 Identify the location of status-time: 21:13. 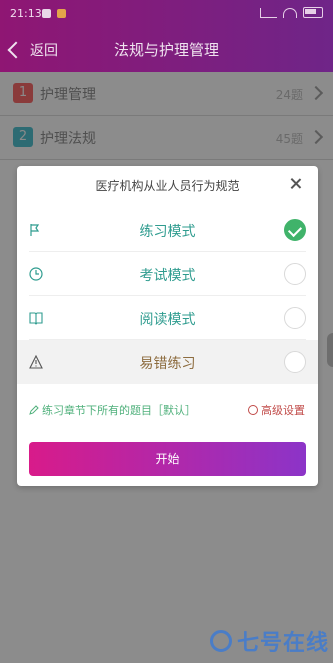
(26, 13).